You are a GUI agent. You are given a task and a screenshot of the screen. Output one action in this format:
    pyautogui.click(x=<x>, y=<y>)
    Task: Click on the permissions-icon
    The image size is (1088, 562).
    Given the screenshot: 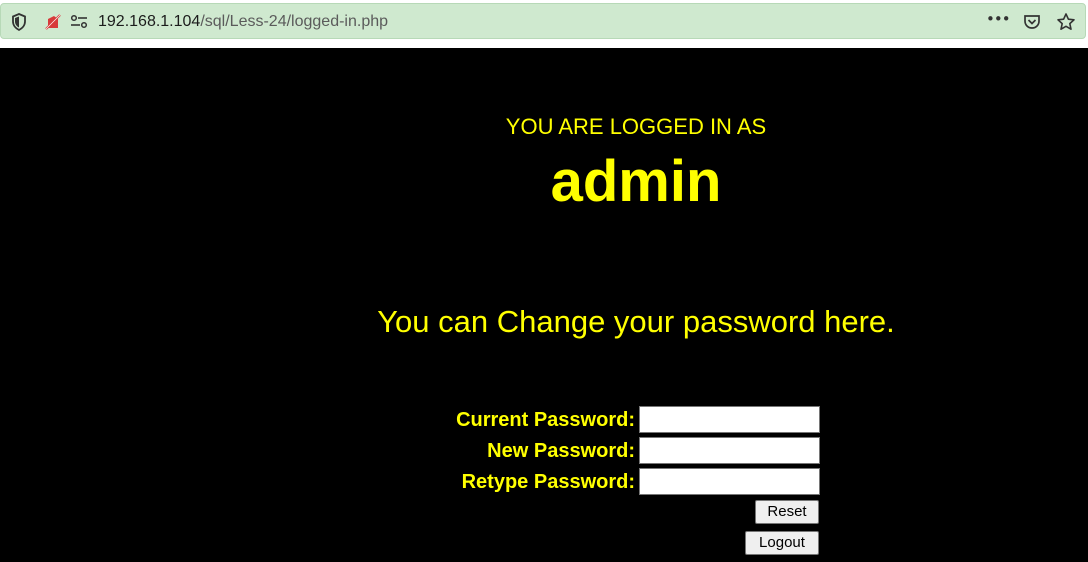 What is the action you would take?
    pyautogui.click(x=79, y=22)
    